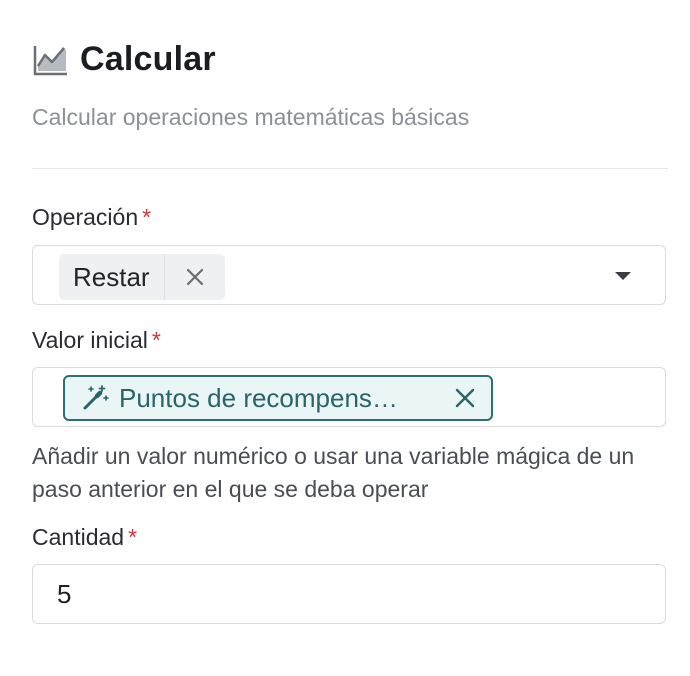 Image resolution: width=690 pixels, height=676 pixels. I want to click on magic-wand-icon, so click(96, 397).